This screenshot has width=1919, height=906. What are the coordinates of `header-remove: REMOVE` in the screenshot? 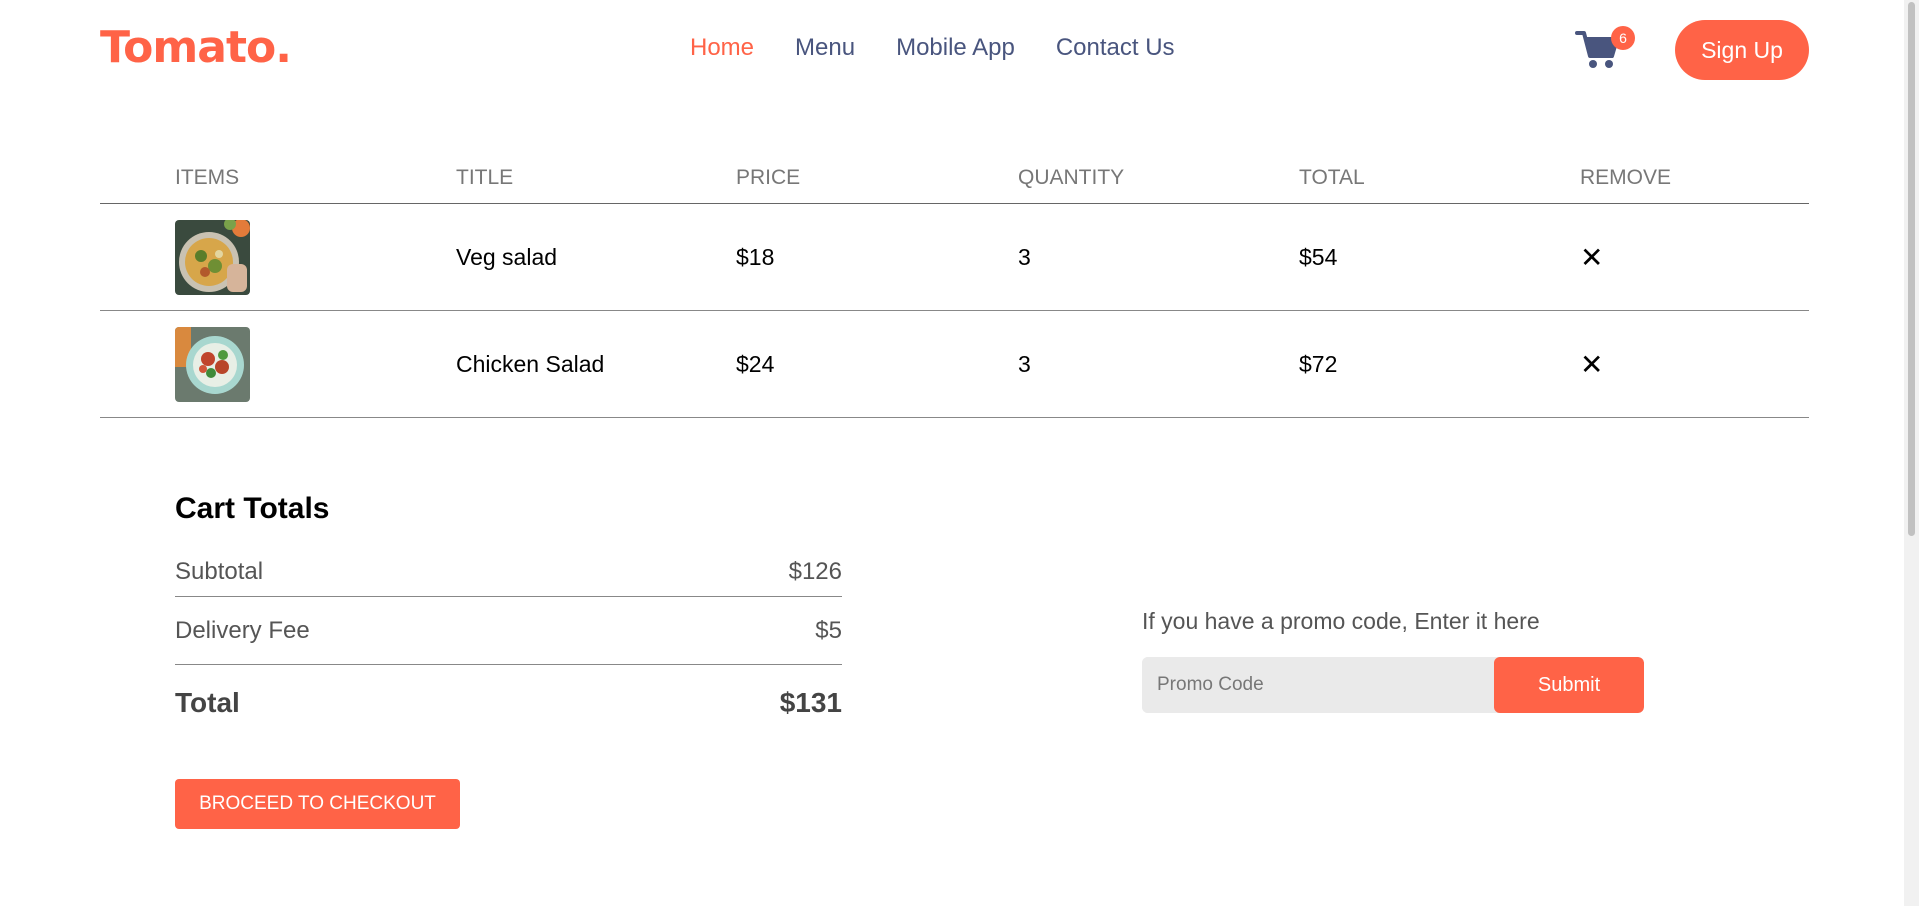 It's located at (1626, 177).